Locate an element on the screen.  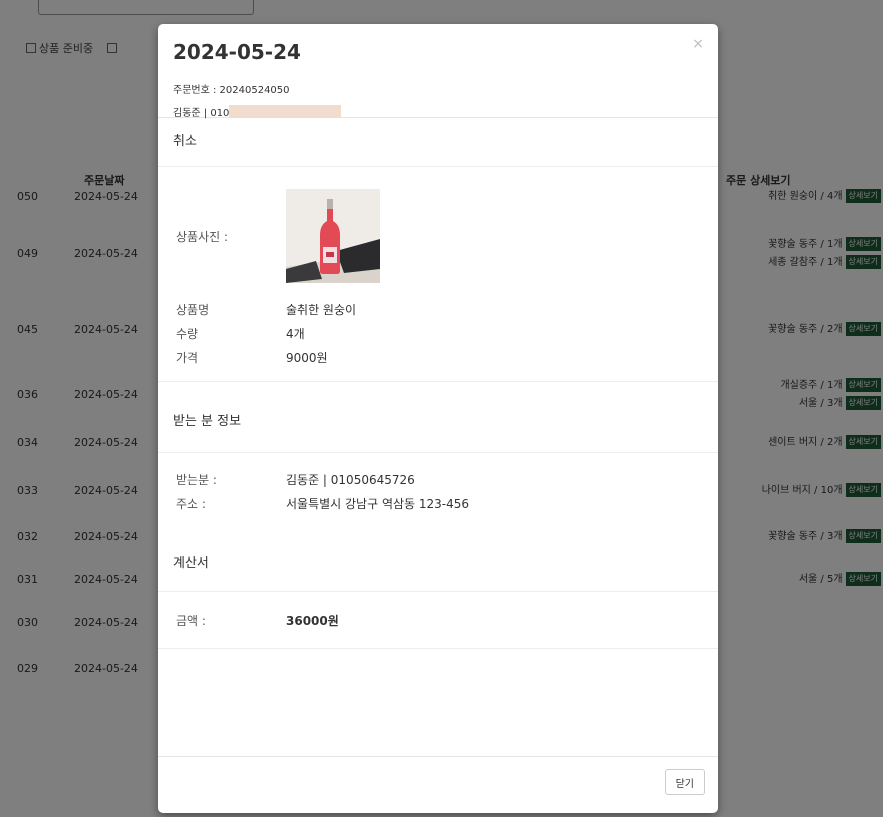
quantity-value: 4개 is located at coordinates (295, 333).